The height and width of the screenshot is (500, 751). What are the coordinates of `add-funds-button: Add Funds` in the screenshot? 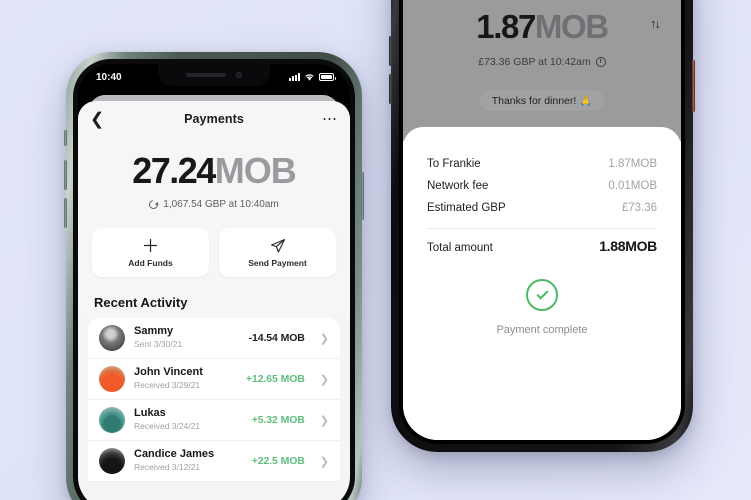 It's located at (150, 252).